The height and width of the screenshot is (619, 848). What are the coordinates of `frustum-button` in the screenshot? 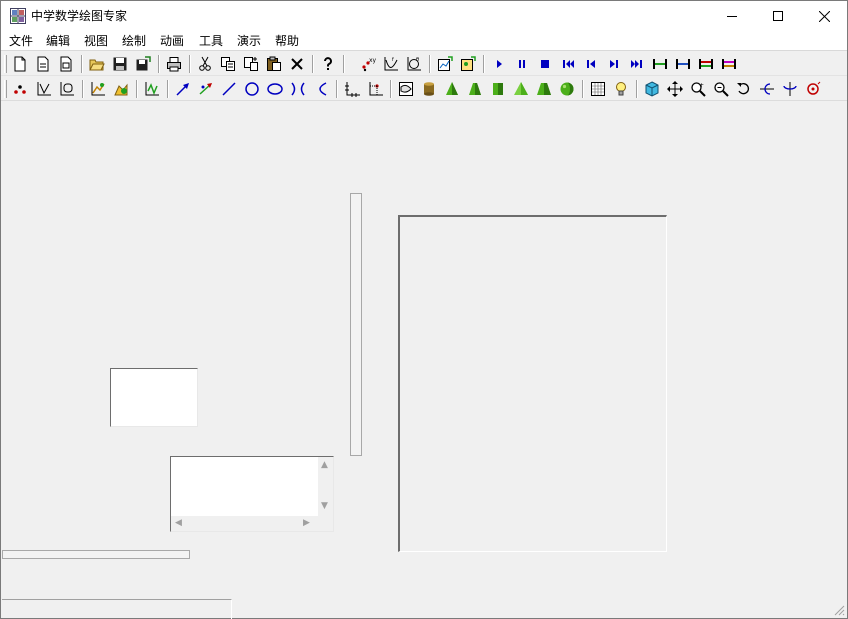 It's located at (475, 89).